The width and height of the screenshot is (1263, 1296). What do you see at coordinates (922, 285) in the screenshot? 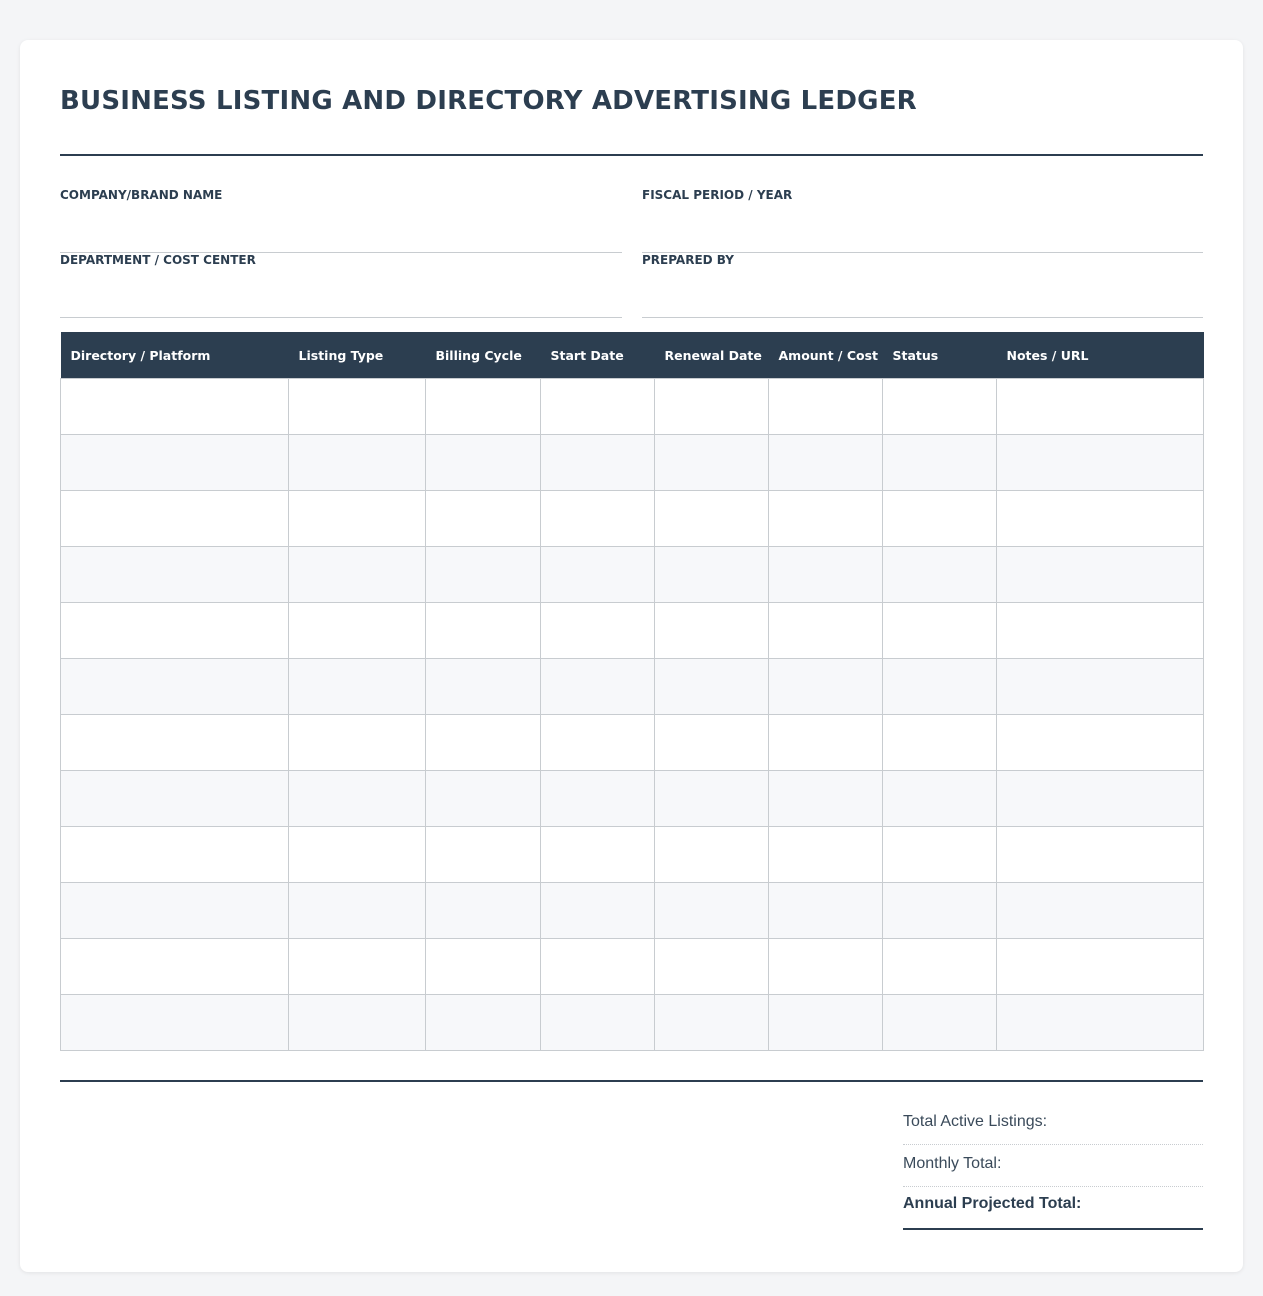
I see `prepared-by-field: PREPARED BY` at bounding box center [922, 285].